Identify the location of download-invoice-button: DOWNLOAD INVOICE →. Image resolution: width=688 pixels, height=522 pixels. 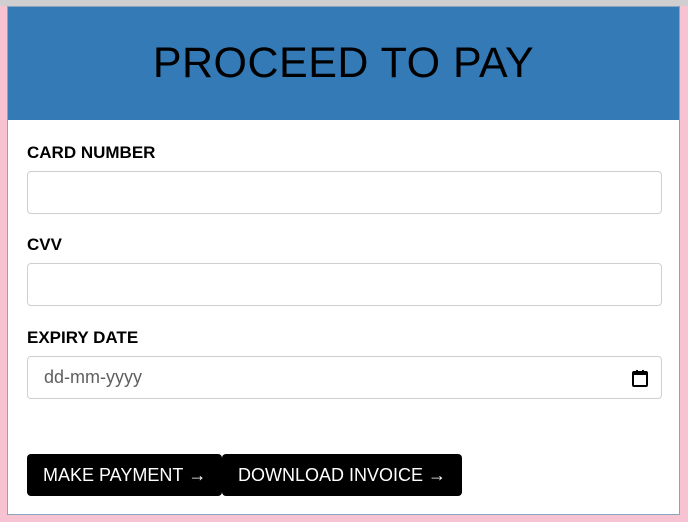
(342, 475).